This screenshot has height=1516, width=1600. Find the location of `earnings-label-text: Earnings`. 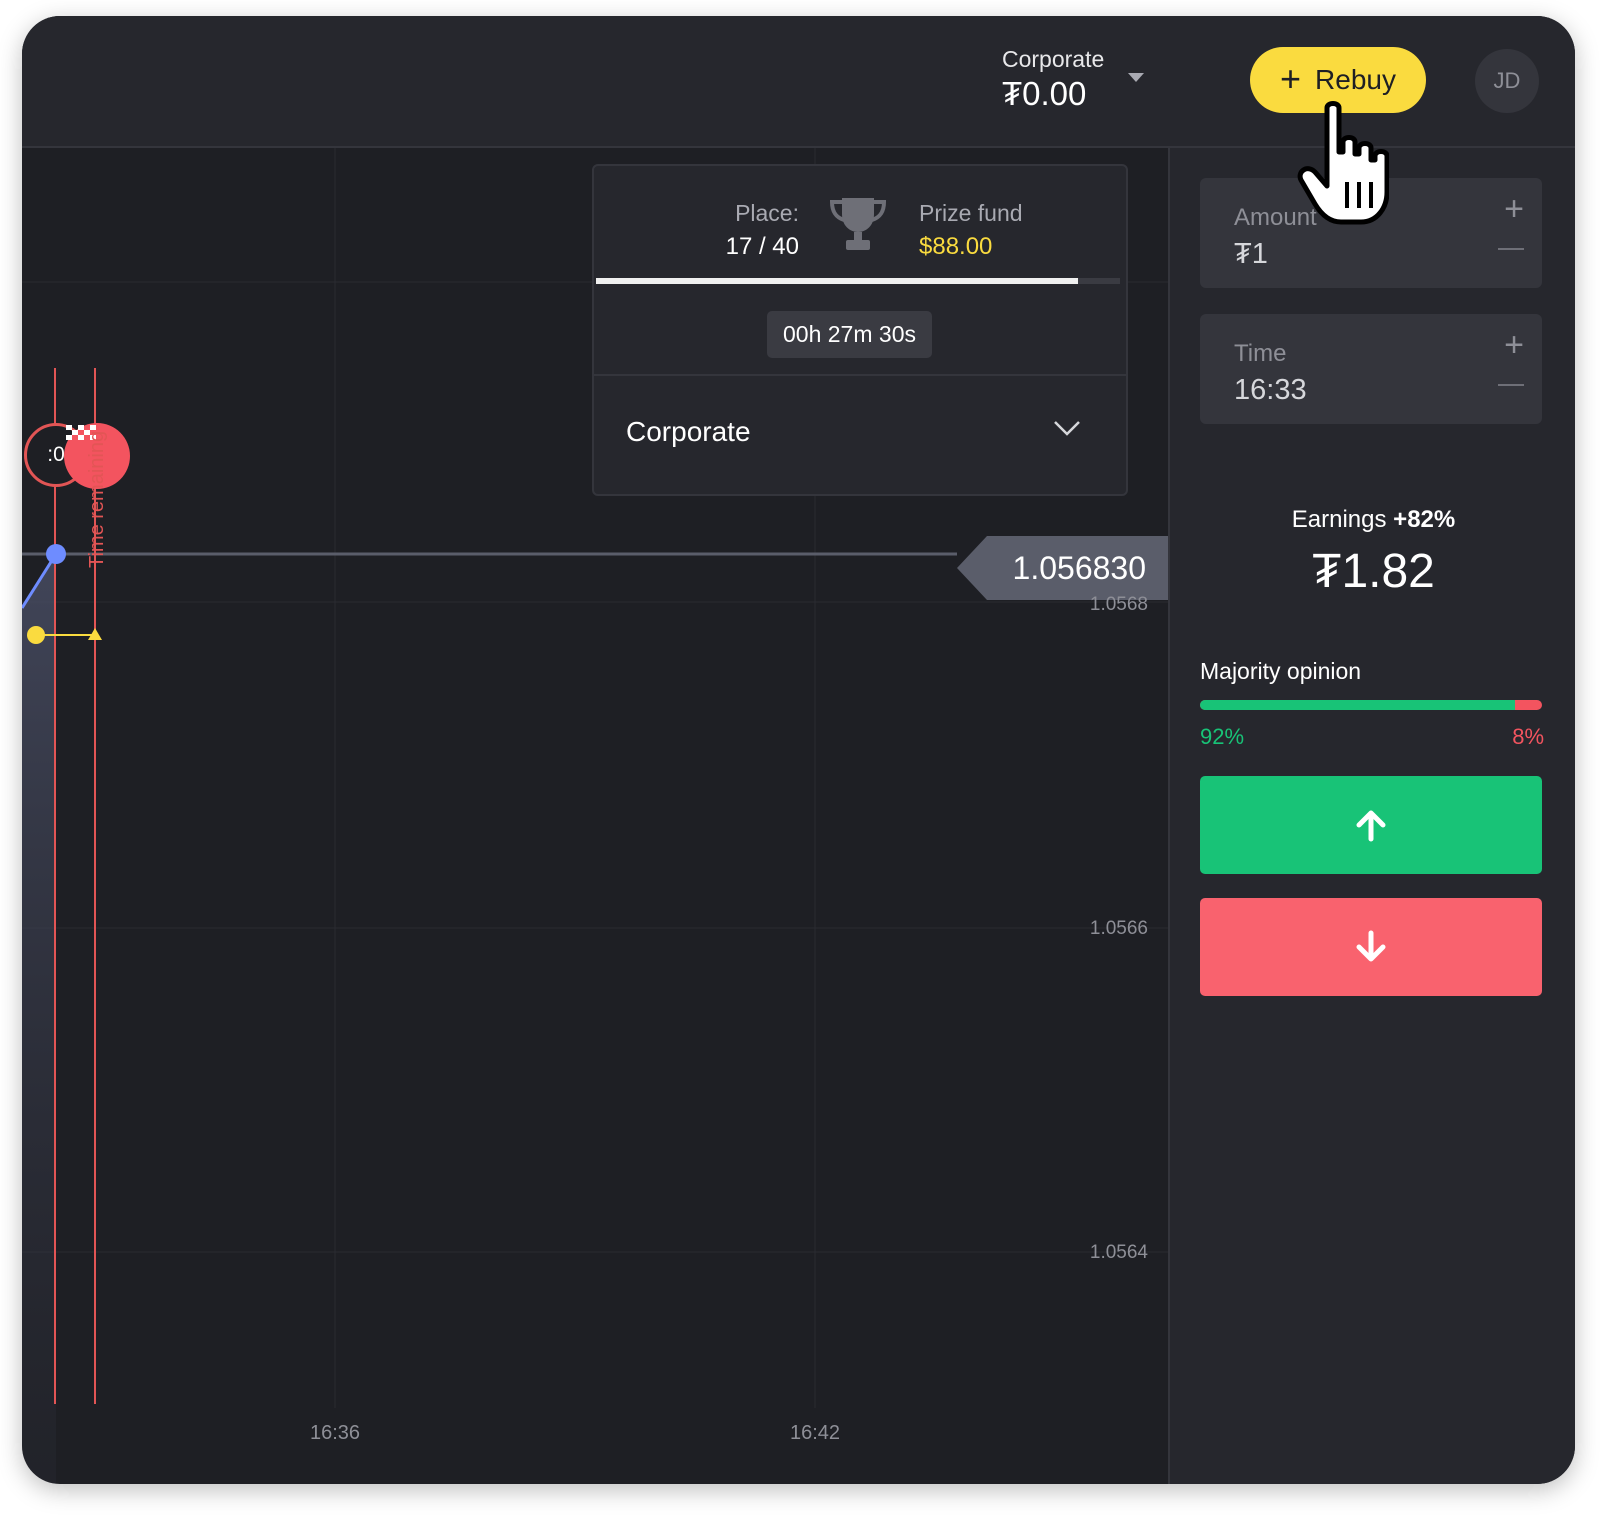

earnings-label-text: Earnings is located at coordinates (1339, 519).